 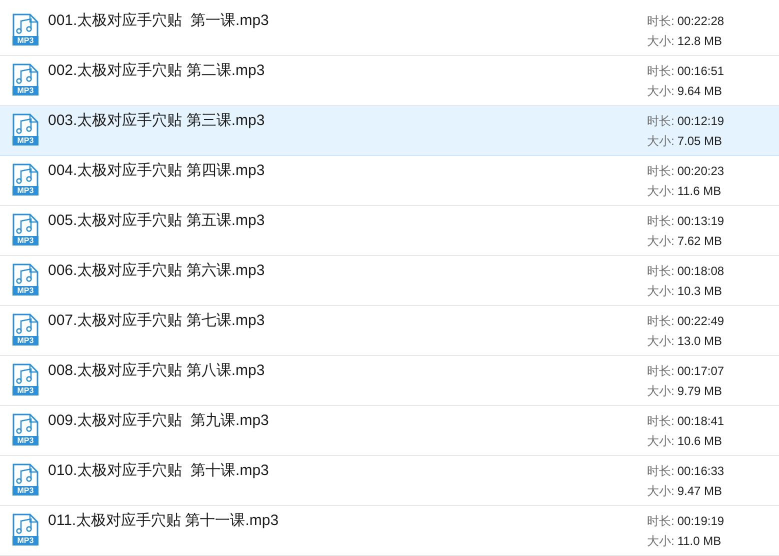 I want to click on duration-value: 00:12:19, so click(x=700, y=121).